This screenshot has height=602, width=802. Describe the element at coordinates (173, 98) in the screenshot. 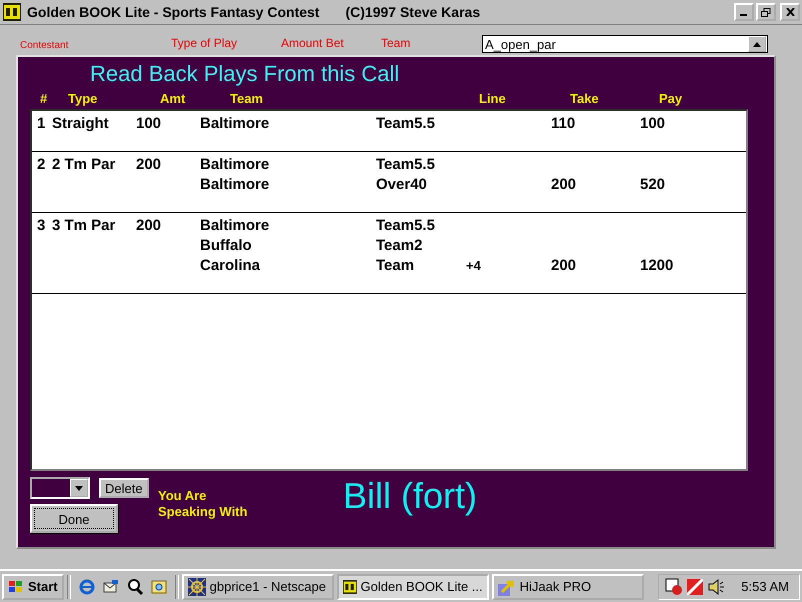

I see `column-header: Amt` at that location.